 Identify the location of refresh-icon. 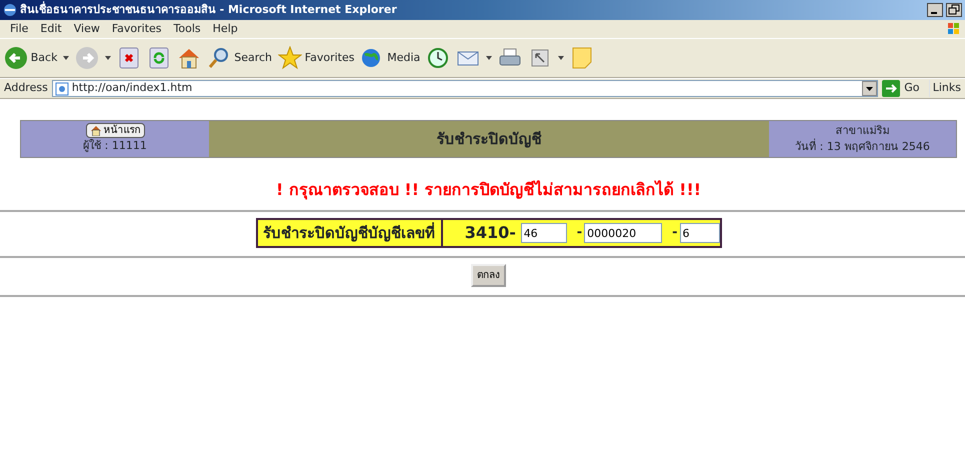
(159, 58).